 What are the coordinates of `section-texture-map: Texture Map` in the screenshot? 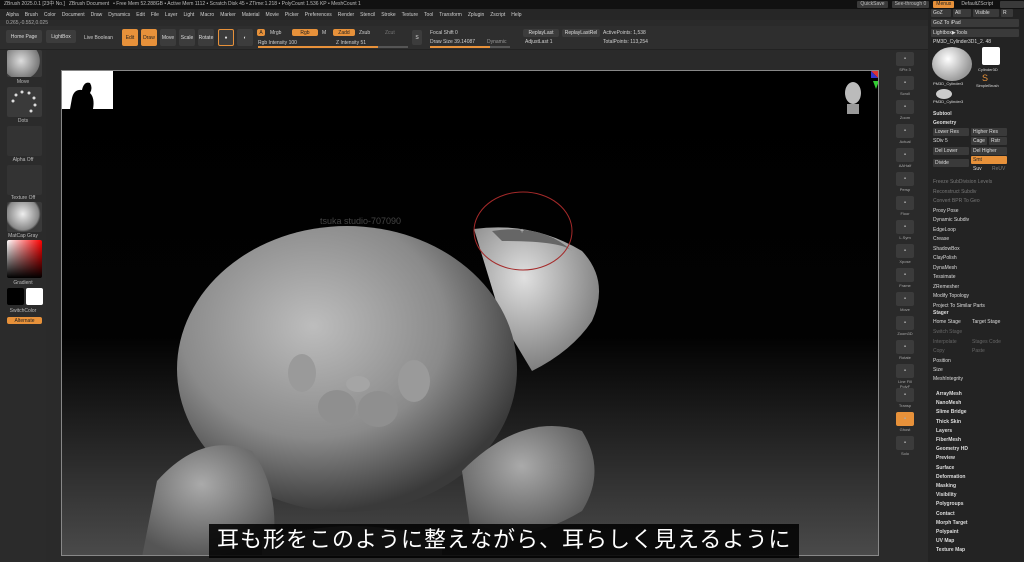 It's located at (950, 550).